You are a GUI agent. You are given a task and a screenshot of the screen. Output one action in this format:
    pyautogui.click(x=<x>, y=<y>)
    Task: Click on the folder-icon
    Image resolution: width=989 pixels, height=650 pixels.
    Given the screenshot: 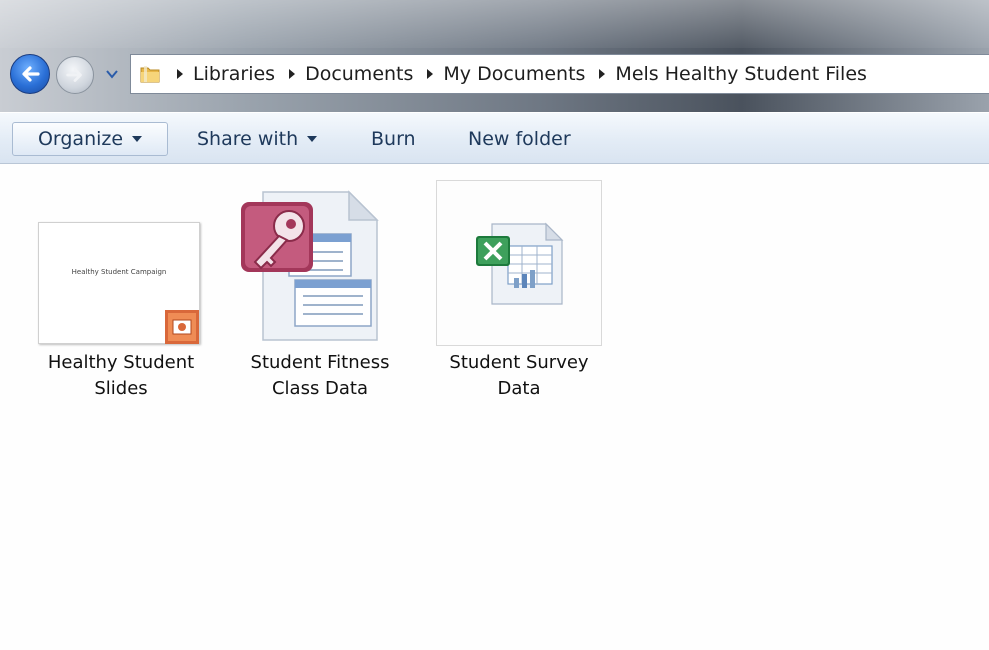 What is the action you would take?
    pyautogui.click(x=150, y=74)
    